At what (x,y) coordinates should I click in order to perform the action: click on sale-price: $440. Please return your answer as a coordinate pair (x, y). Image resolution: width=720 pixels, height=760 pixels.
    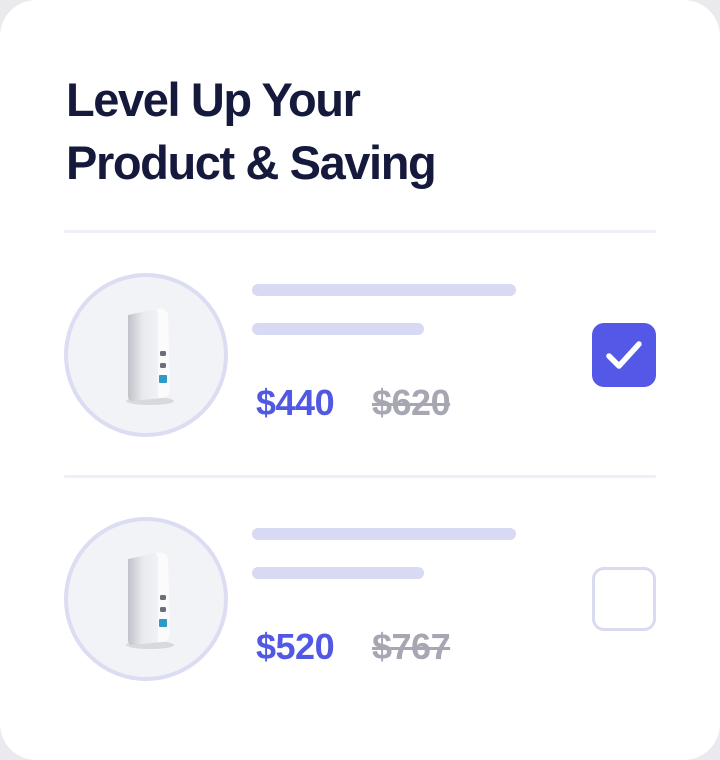
    Looking at the image, I should click on (295, 402).